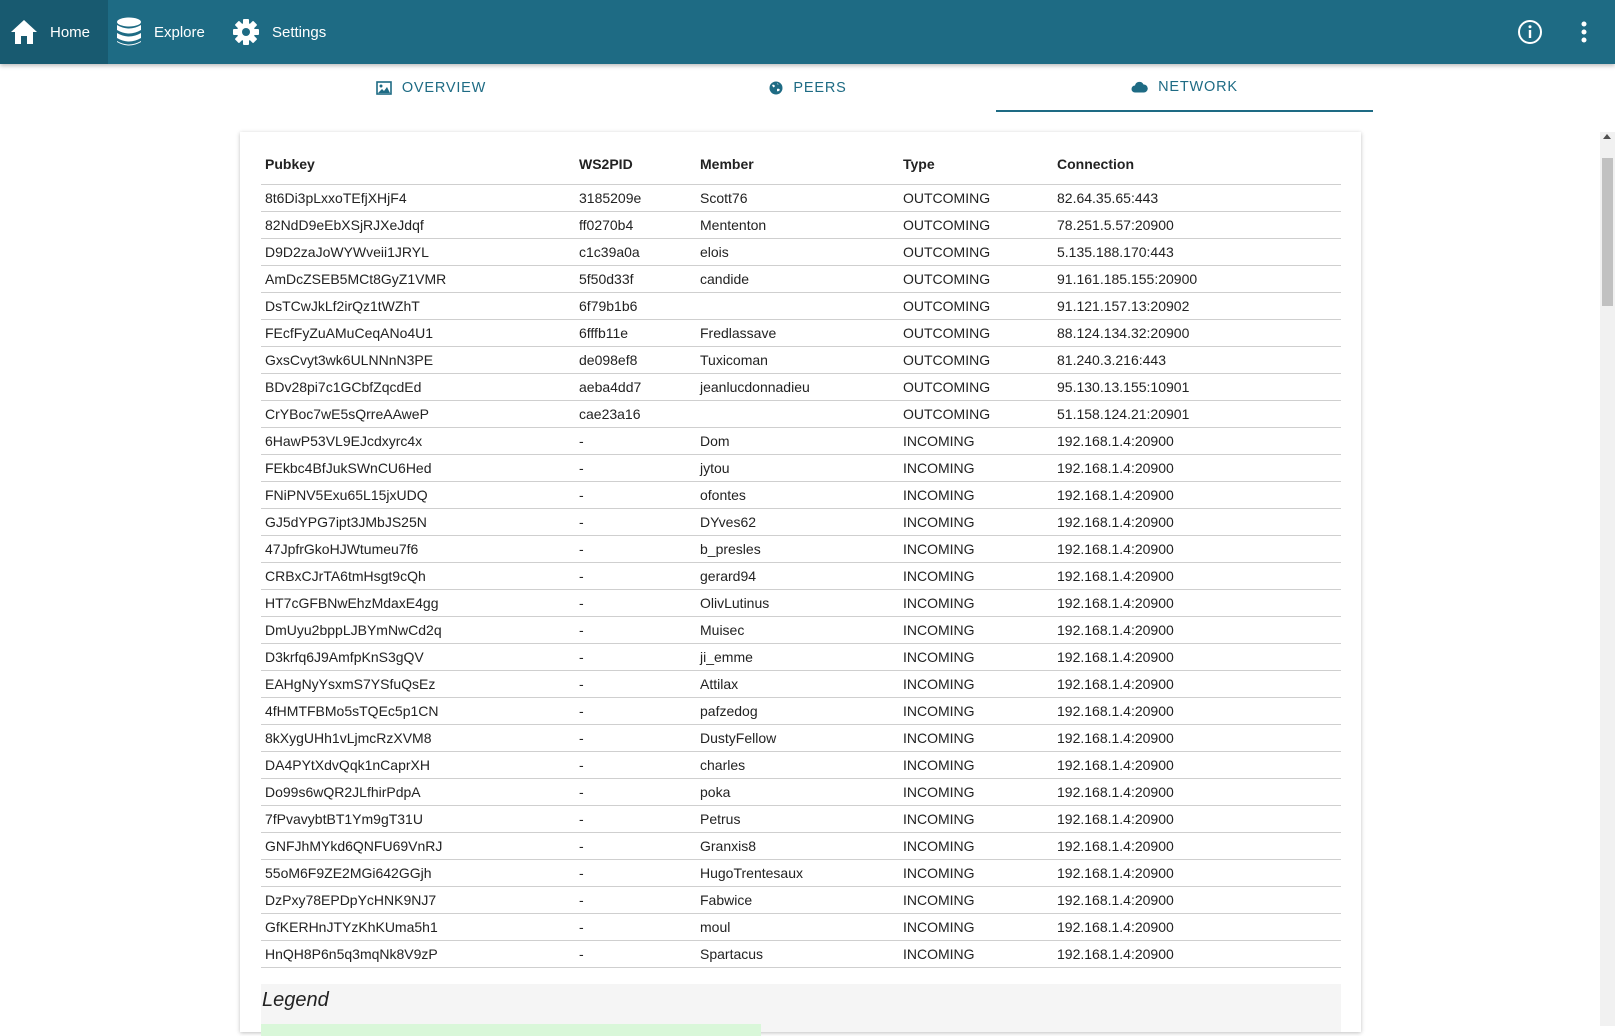  What do you see at coordinates (418, 630) in the screenshot?
I see `pubkey-cell: DmUyu2bppLJBYmNwCd2q` at bounding box center [418, 630].